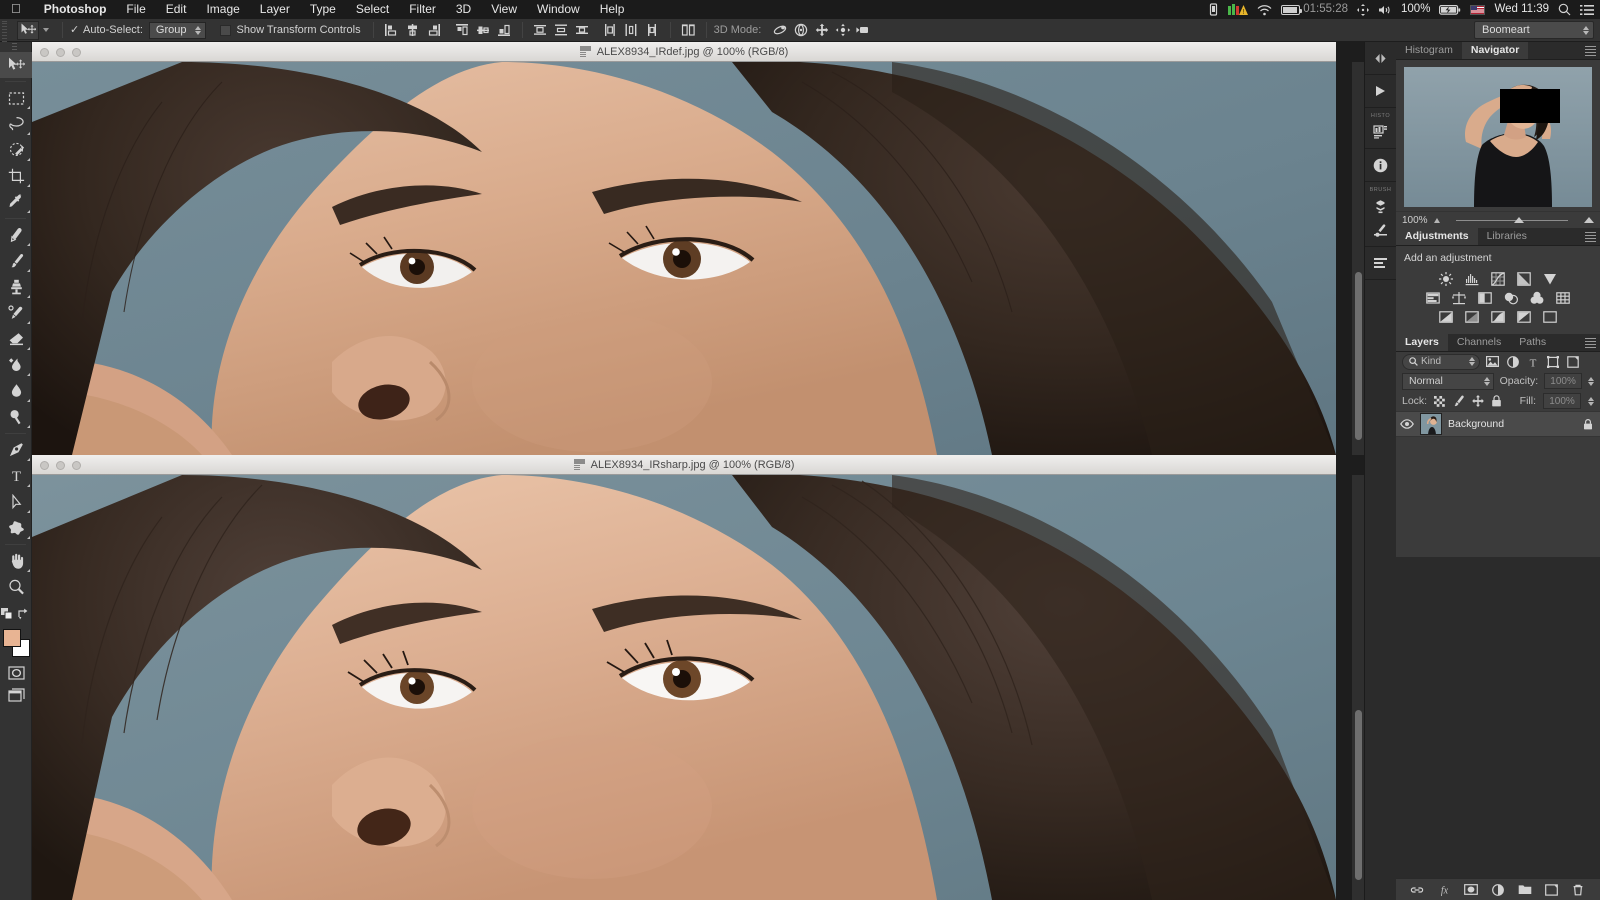 The width and height of the screenshot is (1600, 900). I want to click on align-left-edges-icon, so click(391, 30).